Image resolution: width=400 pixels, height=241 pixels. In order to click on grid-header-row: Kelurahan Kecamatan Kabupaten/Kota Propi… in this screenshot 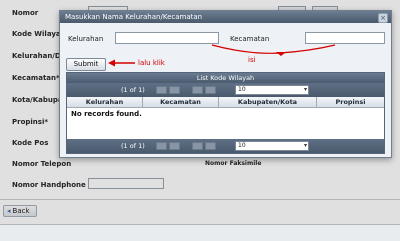, I will do `click(225, 102)`.